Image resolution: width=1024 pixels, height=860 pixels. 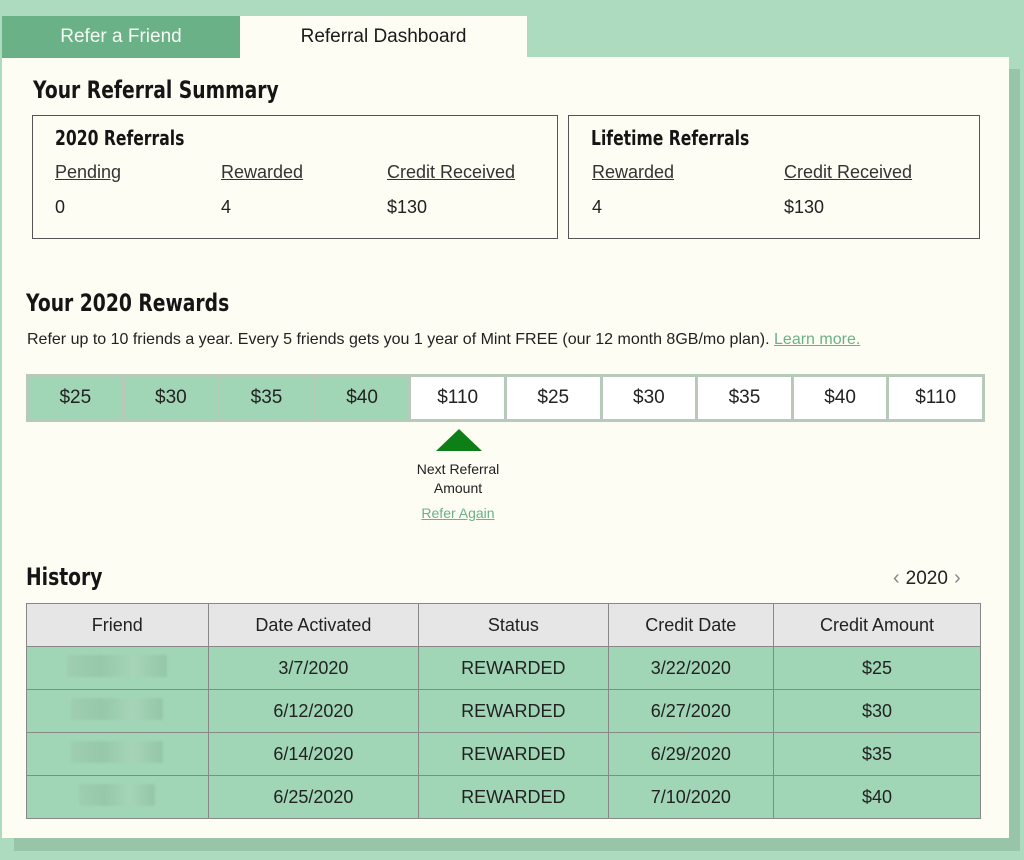 I want to click on lifetime-credit-column: Credit Received $130, so click(x=848, y=190).